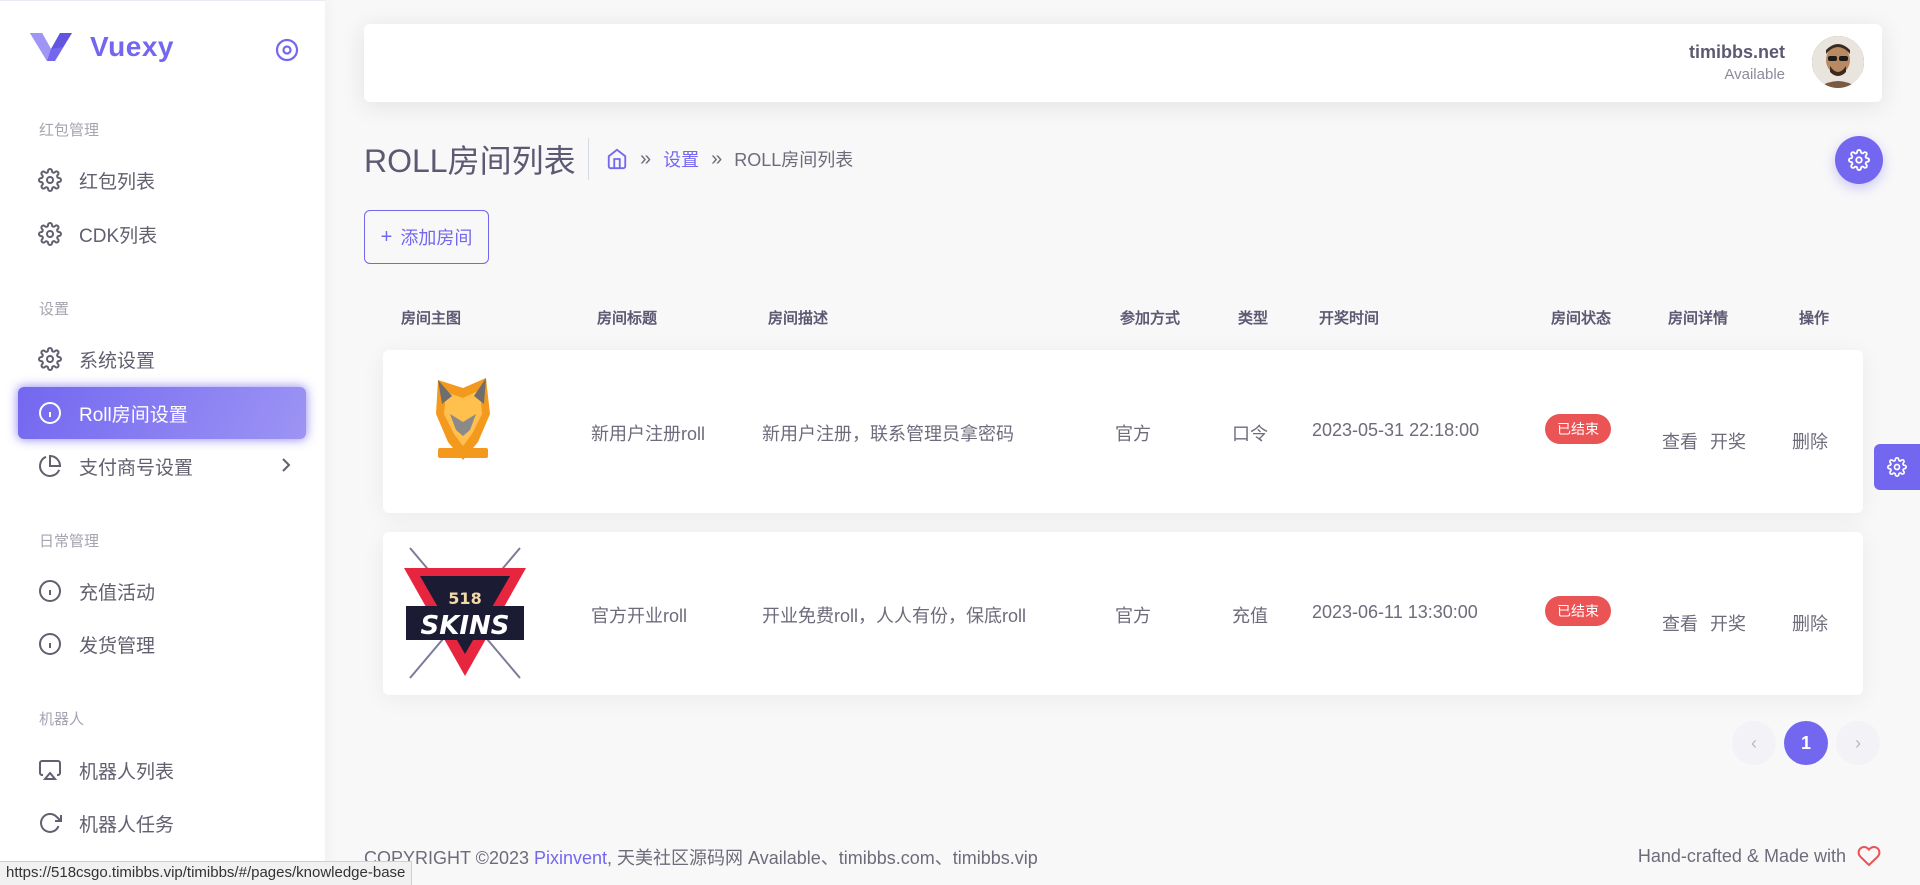  What do you see at coordinates (136, 468) in the screenshot?
I see `sidebar-item-label: 支付商号设置` at bounding box center [136, 468].